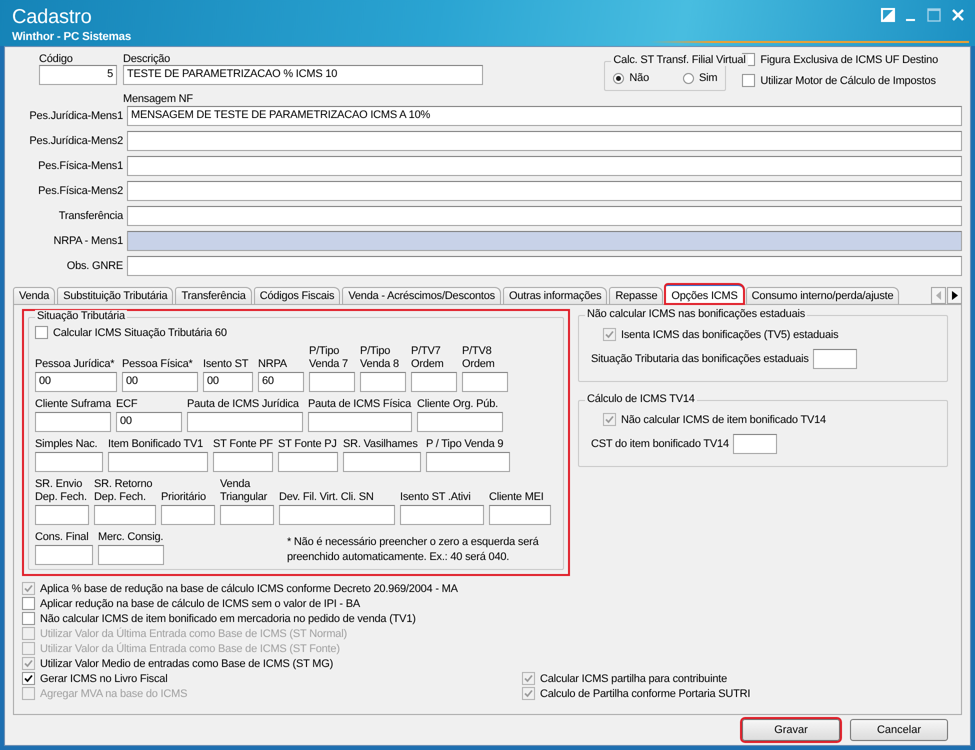 The width and height of the screenshot is (975, 750). I want to click on action-button: Cancelar, so click(899, 730).